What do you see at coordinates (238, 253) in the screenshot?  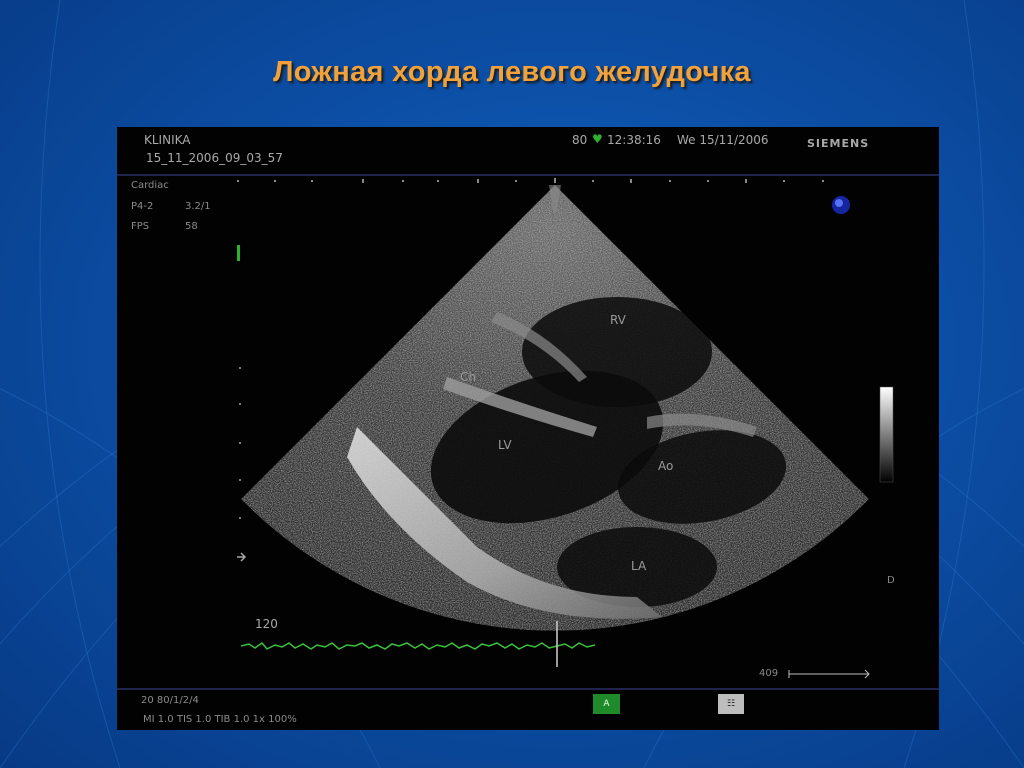 I see `green-marker` at bounding box center [238, 253].